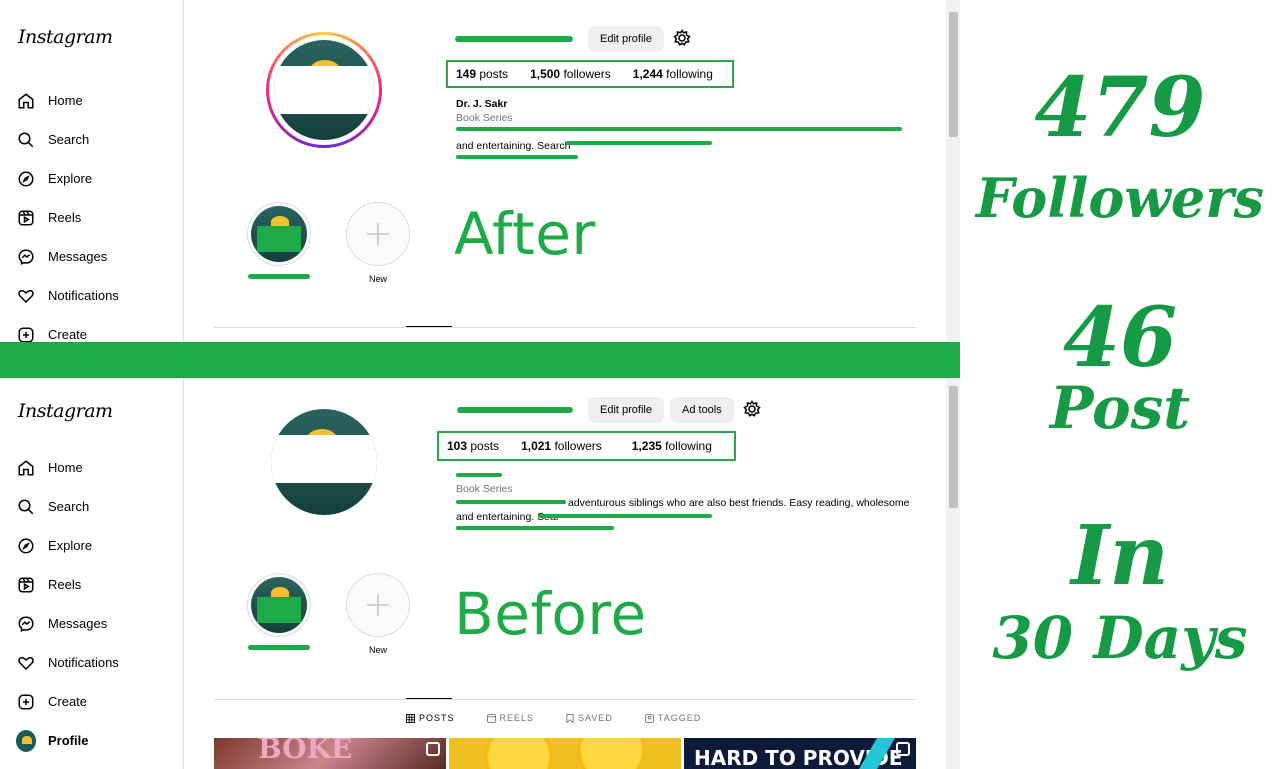 This screenshot has height=769, width=1280. I want to click on sidebar-item-label: Reels, so click(65, 217).